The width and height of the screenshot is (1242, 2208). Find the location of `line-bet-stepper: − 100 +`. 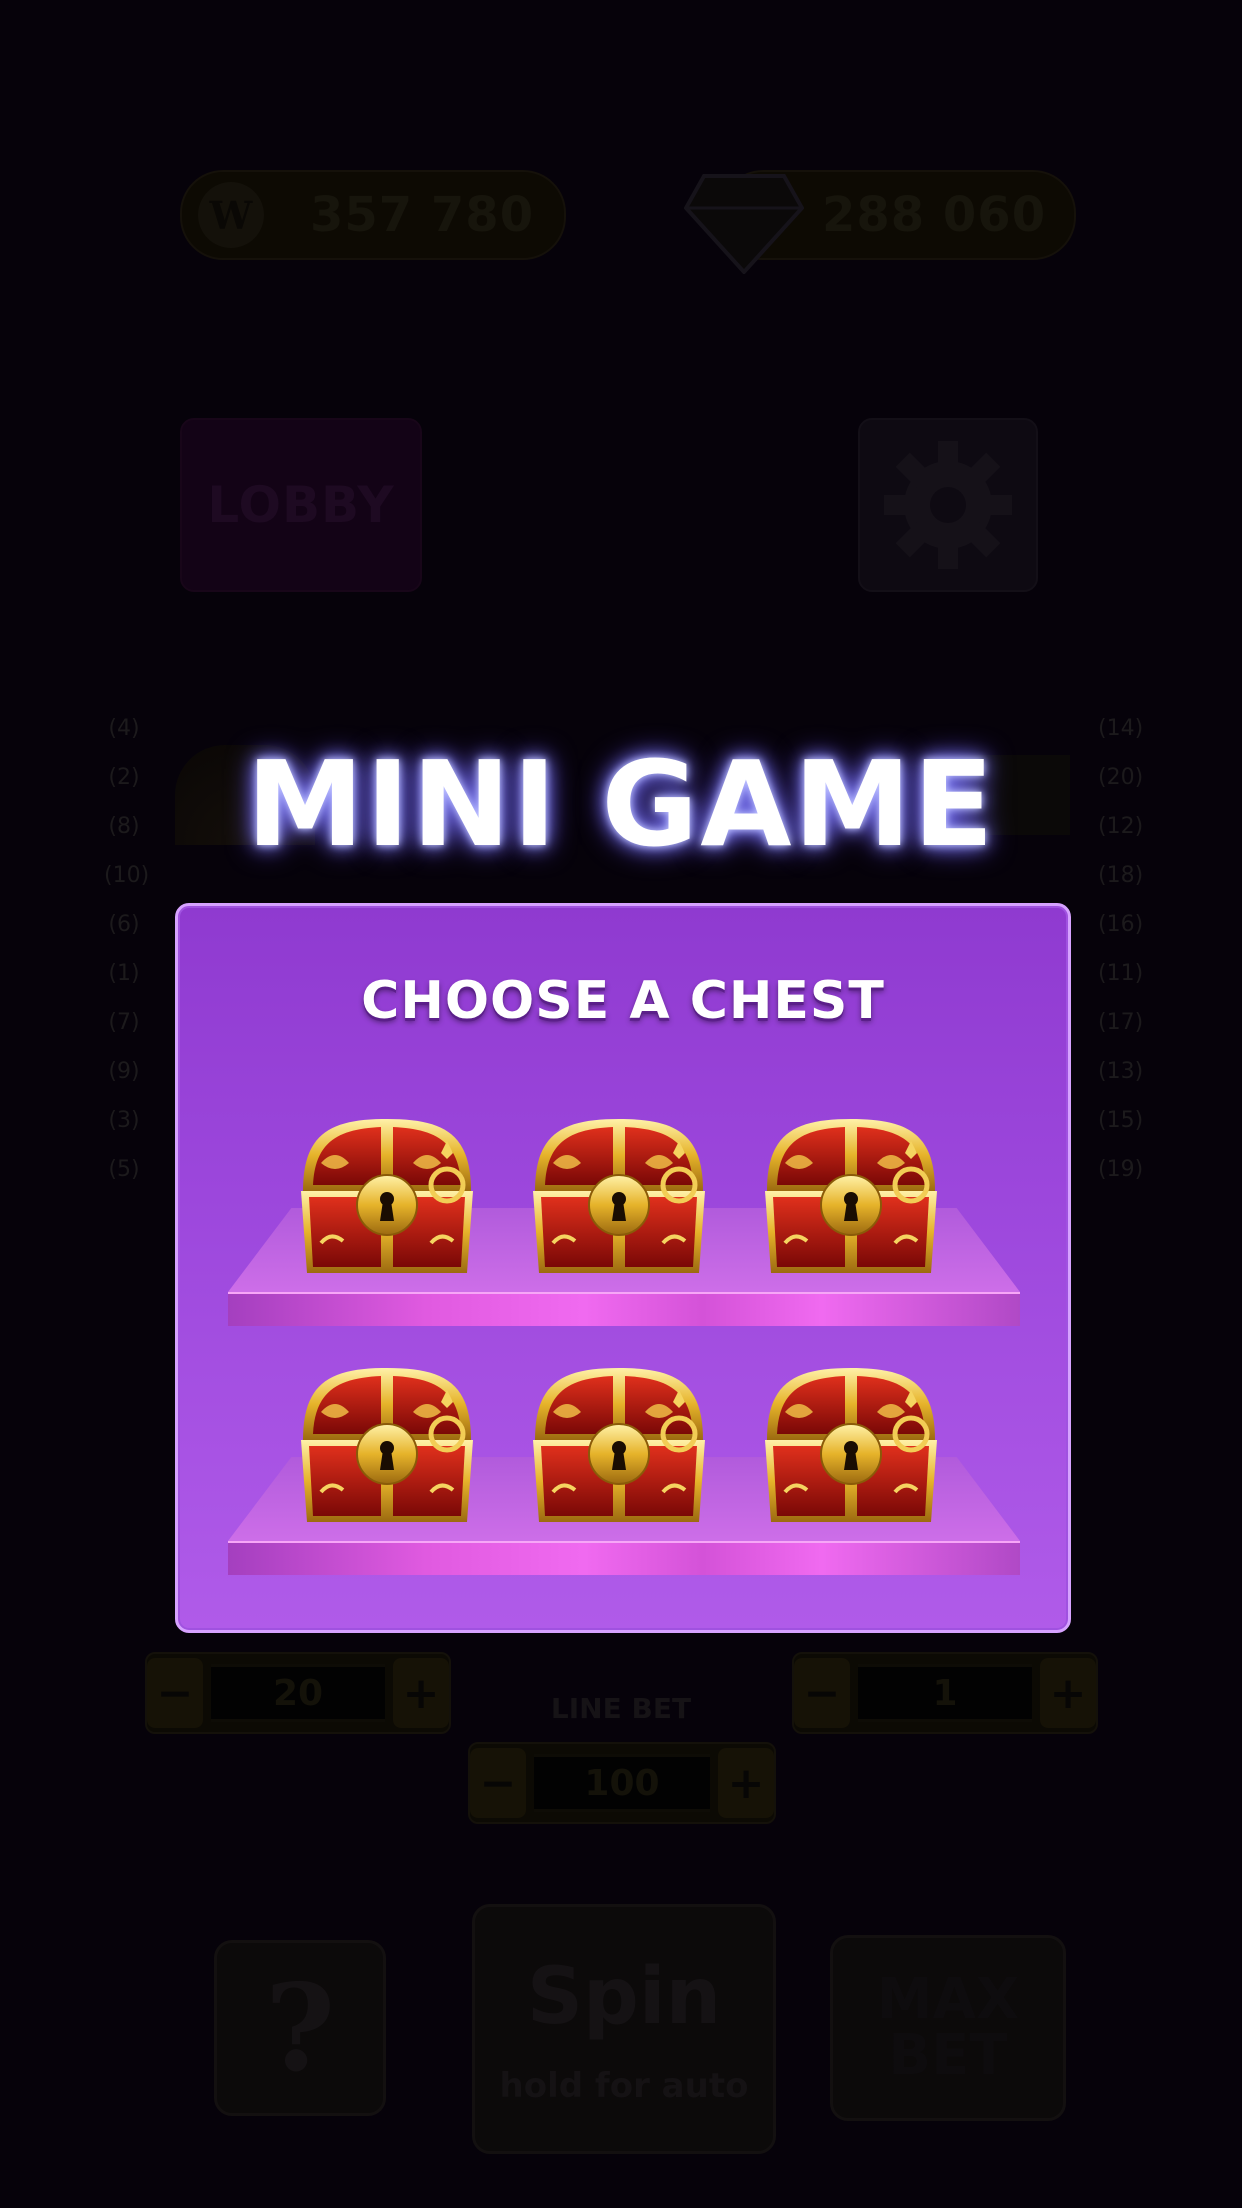

line-bet-stepper: − 100 + is located at coordinates (622, 1783).